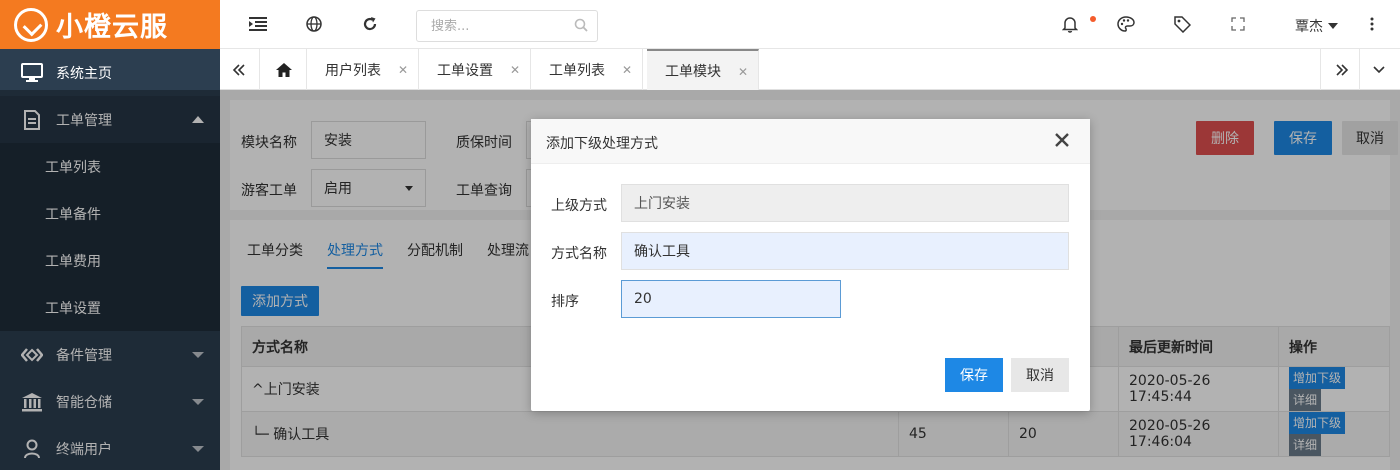 The image size is (1400, 470). What do you see at coordinates (475, 69) in the screenshot?
I see `tab-ticket-settings: 工单设置 ✕` at bounding box center [475, 69].